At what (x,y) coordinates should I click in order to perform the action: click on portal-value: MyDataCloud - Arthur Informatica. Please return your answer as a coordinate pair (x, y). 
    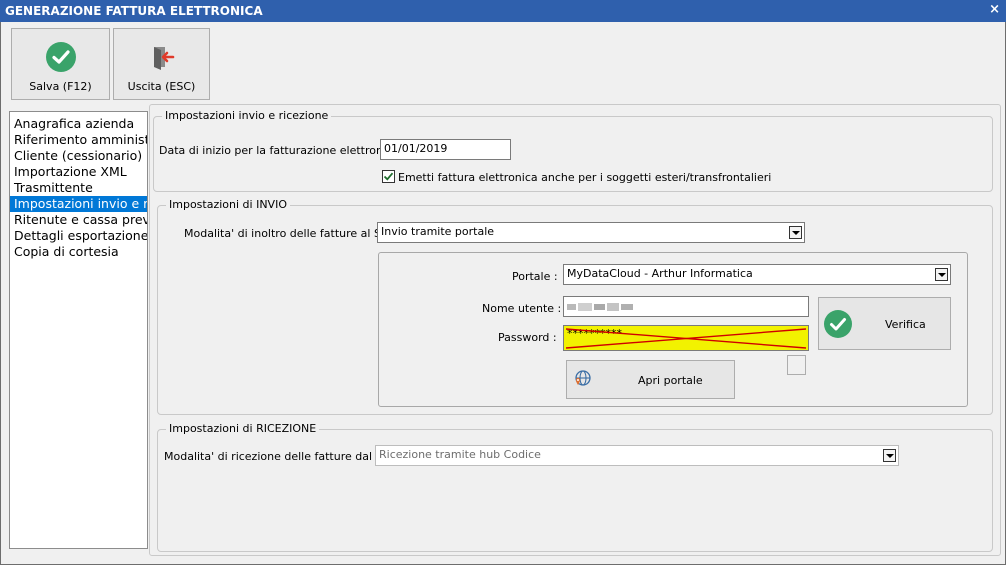
    Looking at the image, I should click on (660, 273).